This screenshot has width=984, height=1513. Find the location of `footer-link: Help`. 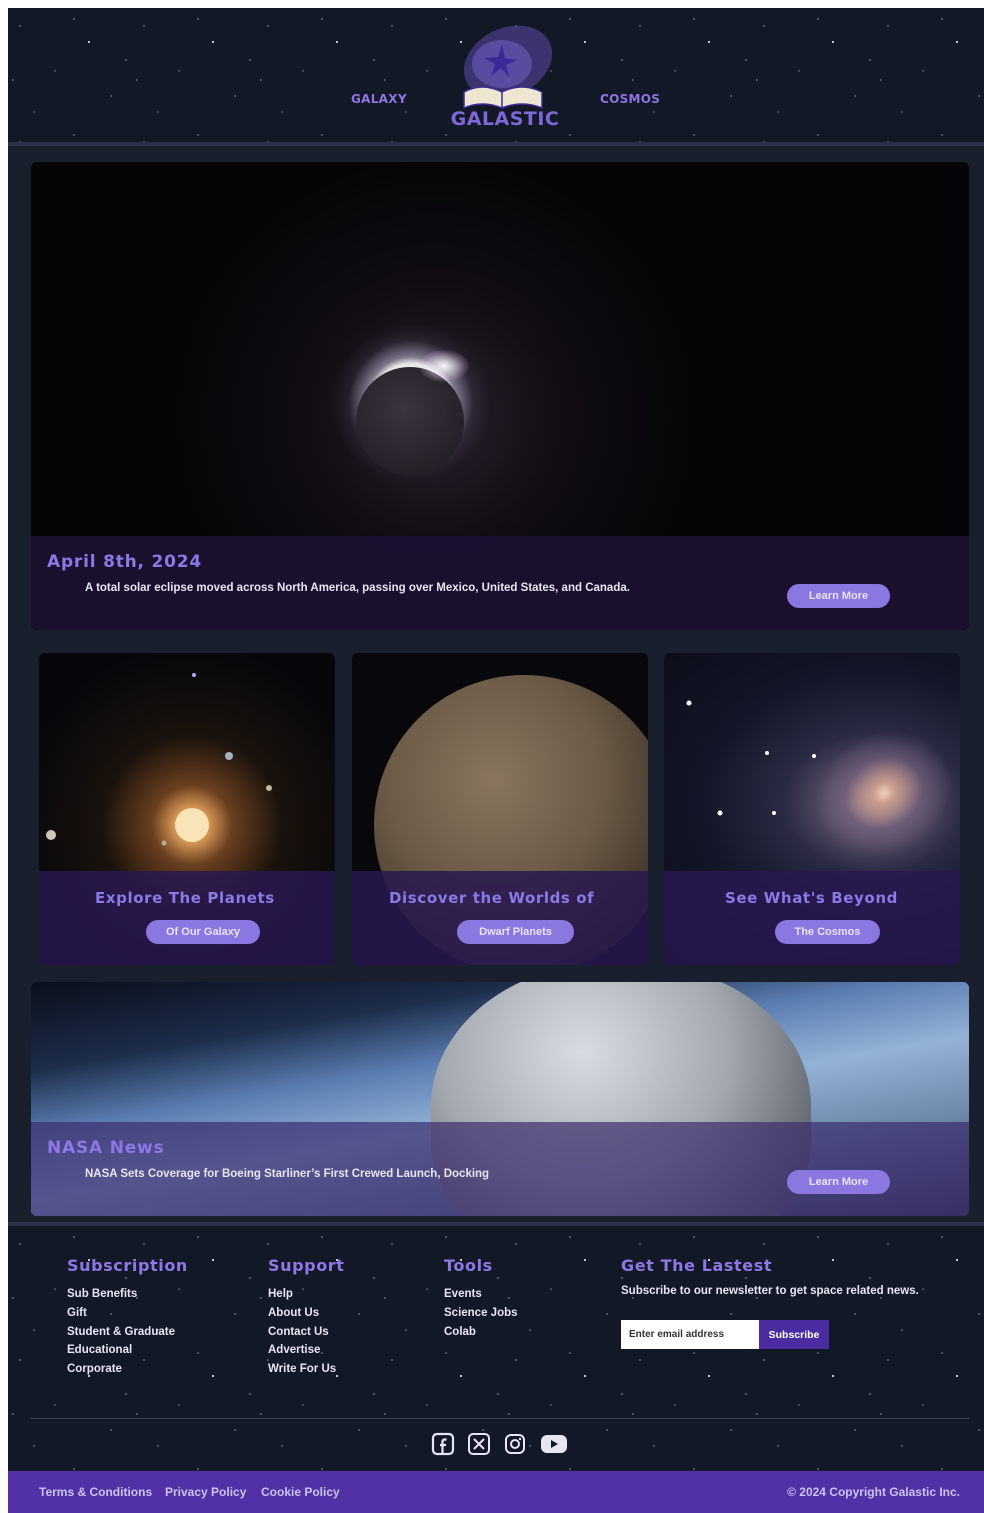

footer-link: Help is located at coordinates (306, 1294).